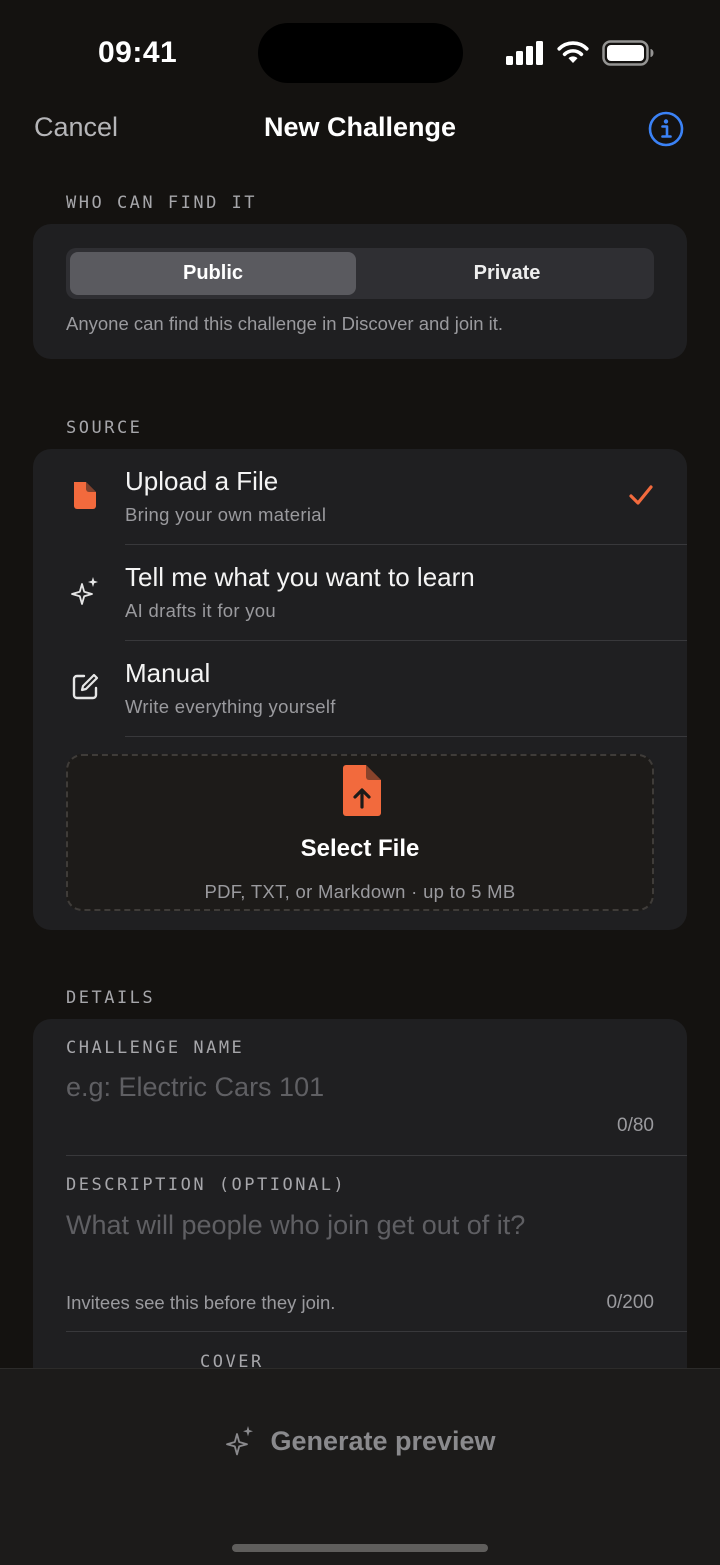  I want to click on challenge-name-label: CHALLENGE NAME, so click(155, 1048).